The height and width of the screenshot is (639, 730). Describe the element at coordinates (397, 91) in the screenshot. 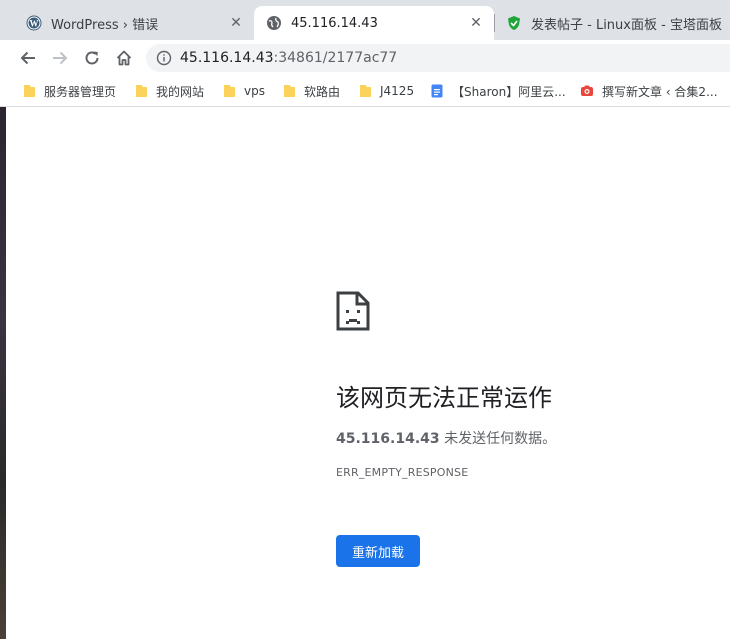

I see `bookmark-label: J4125` at that location.